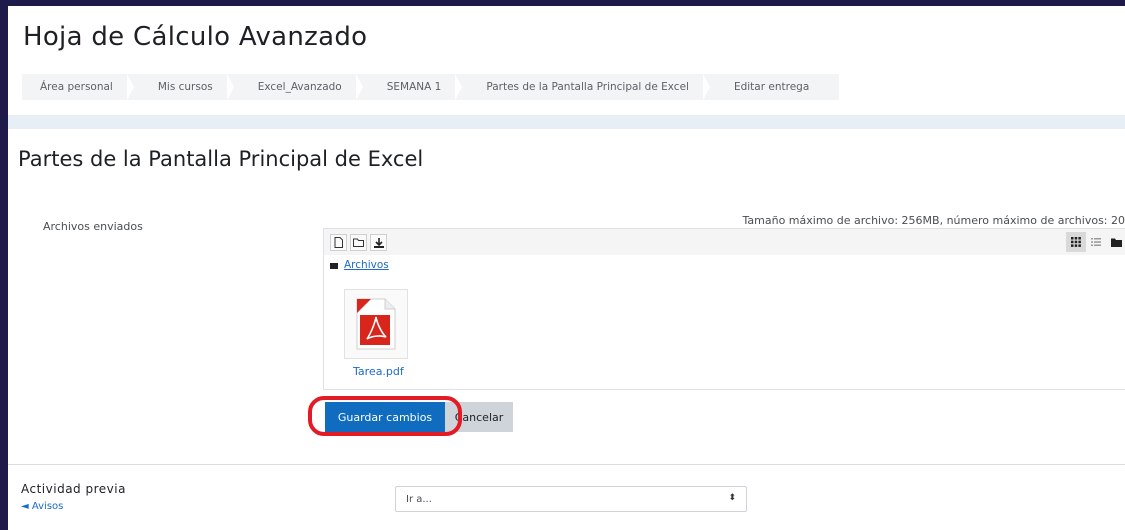 Image resolution: width=1125 pixels, height=530 pixels. I want to click on pdf-icon, so click(376, 324).